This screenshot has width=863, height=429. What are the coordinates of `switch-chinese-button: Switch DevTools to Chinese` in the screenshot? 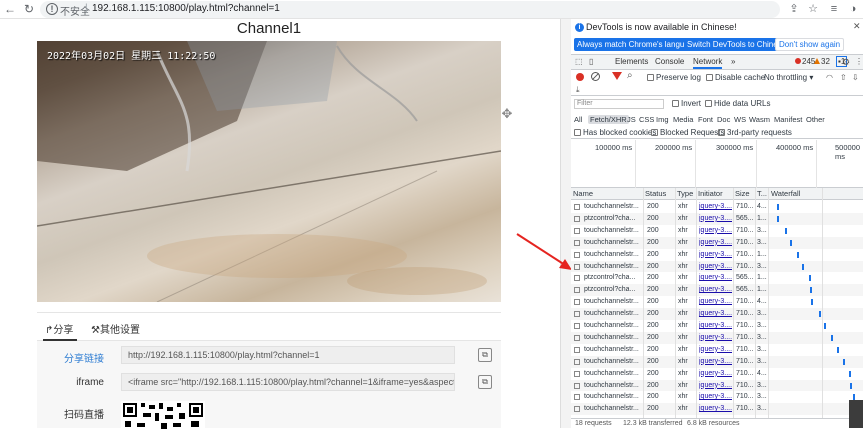 It's located at (737, 44).